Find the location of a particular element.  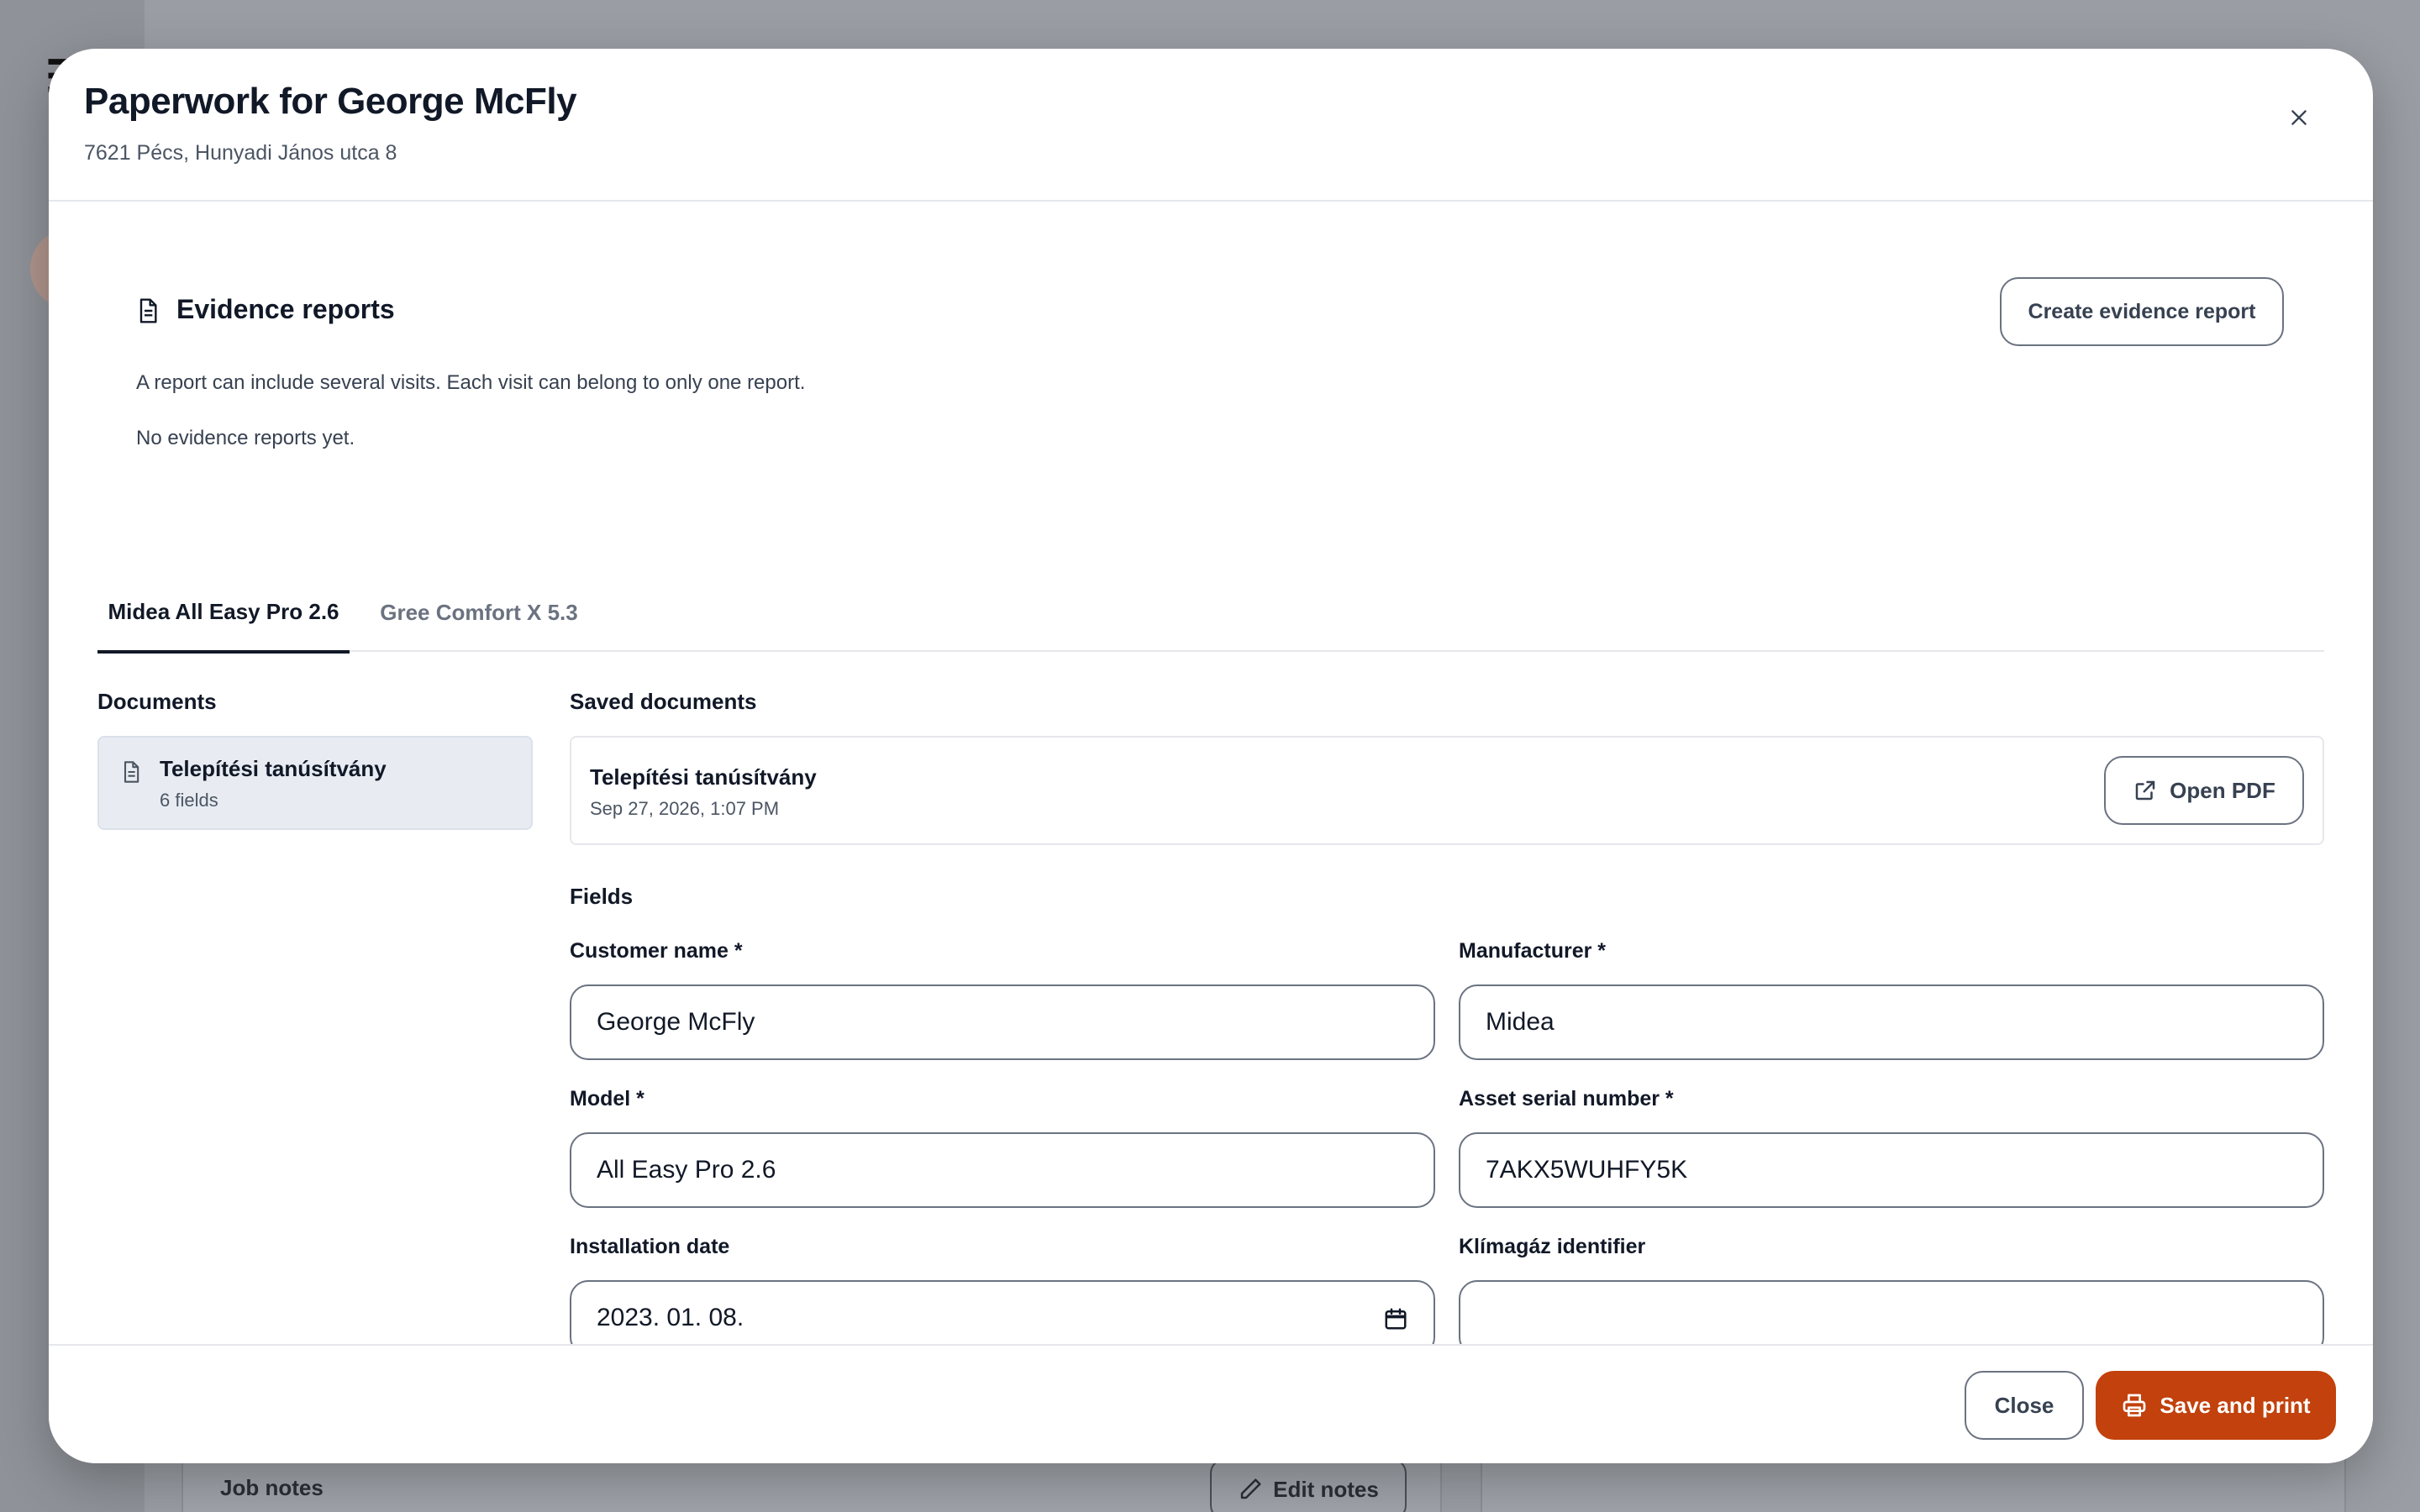

tab-midea-all-easy-pro: Midea All Easy Pro 2.6 is located at coordinates (224, 613).